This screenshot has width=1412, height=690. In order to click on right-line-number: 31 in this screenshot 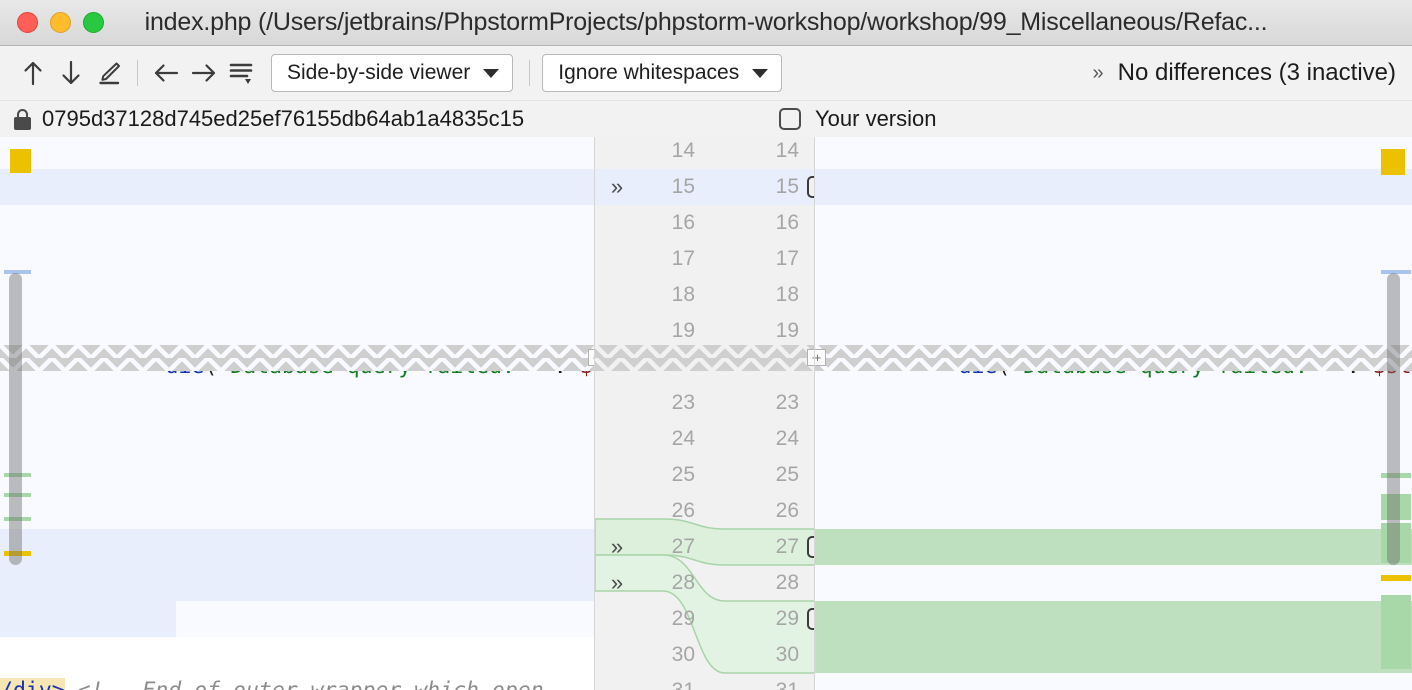, I will do `click(771, 681)`.